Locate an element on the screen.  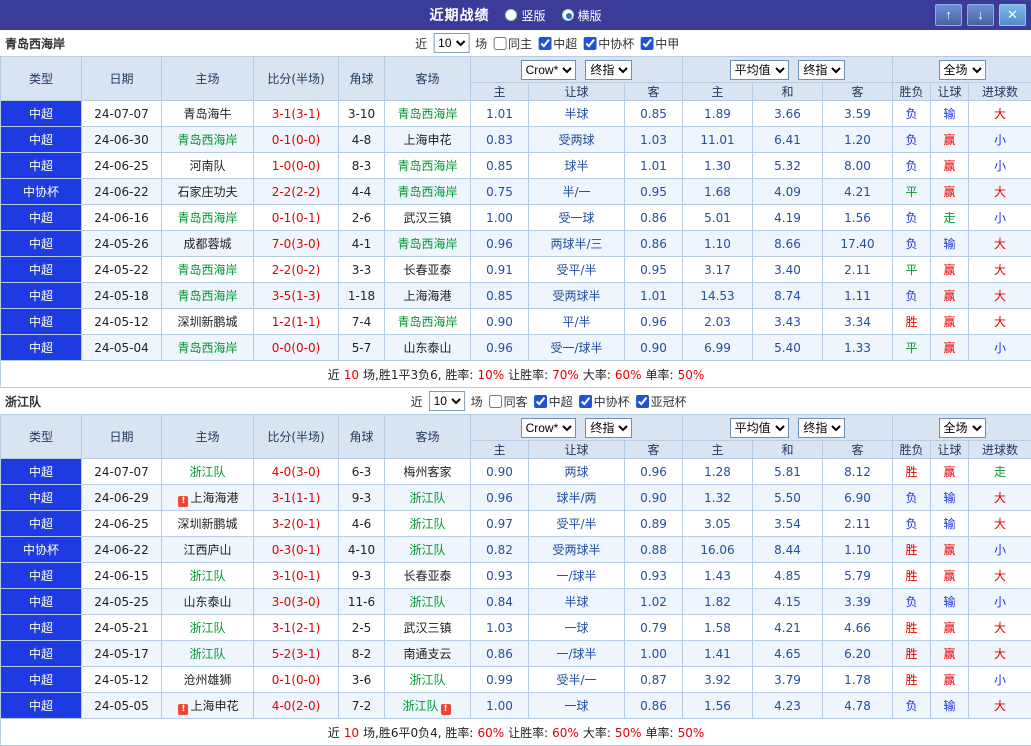
away-team-cell: 浙江队! is located at coordinates (428, 706).